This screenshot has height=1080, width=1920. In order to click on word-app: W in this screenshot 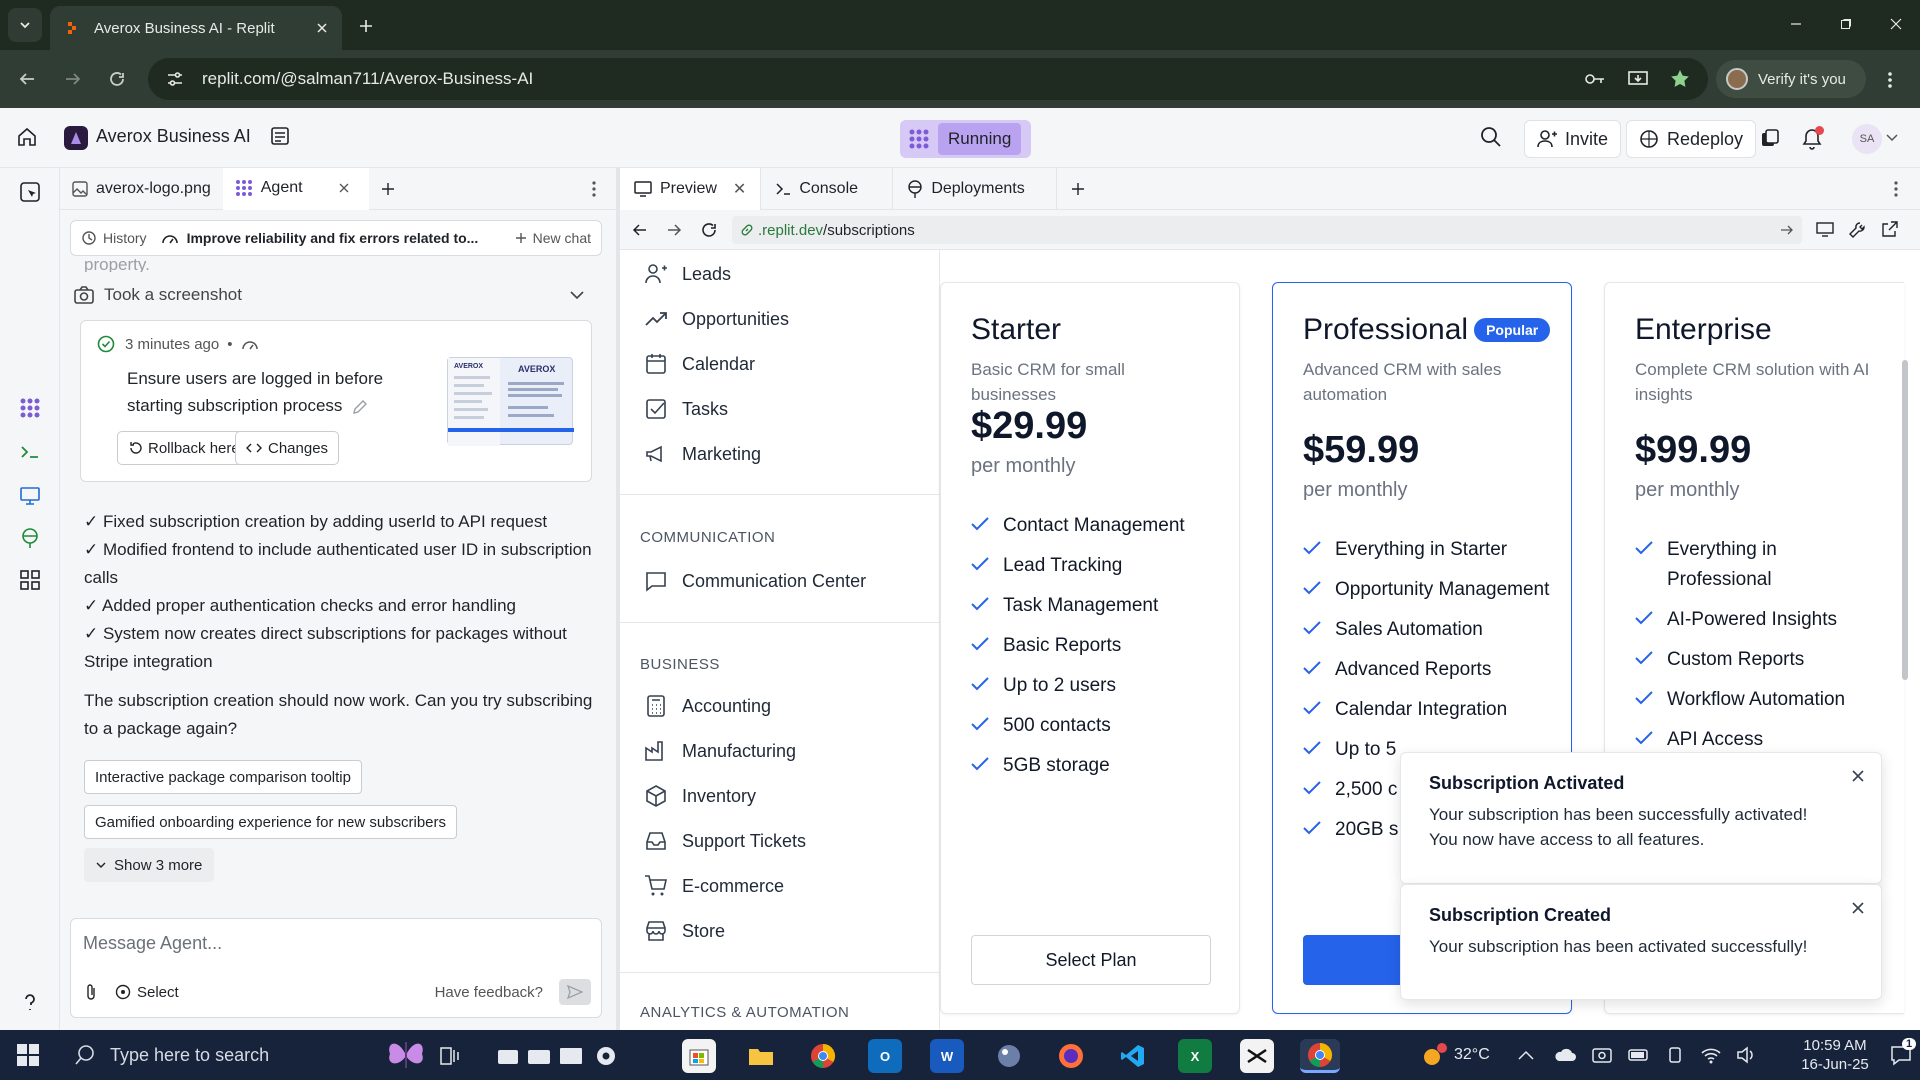, I will do `click(947, 1056)`.